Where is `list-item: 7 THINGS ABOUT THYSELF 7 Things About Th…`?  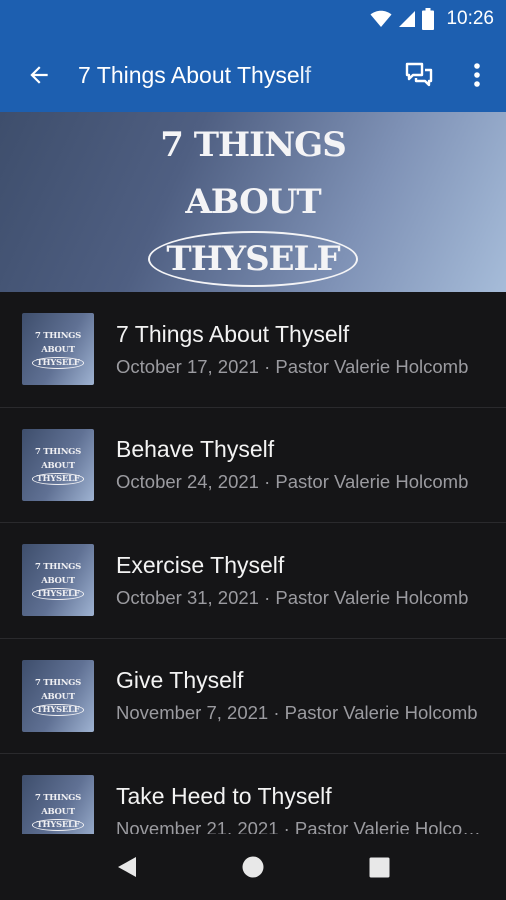 list-item: 7 THINGS ABOUT THYSELF 7 Things About Th… is located at coordinates (253, 350).